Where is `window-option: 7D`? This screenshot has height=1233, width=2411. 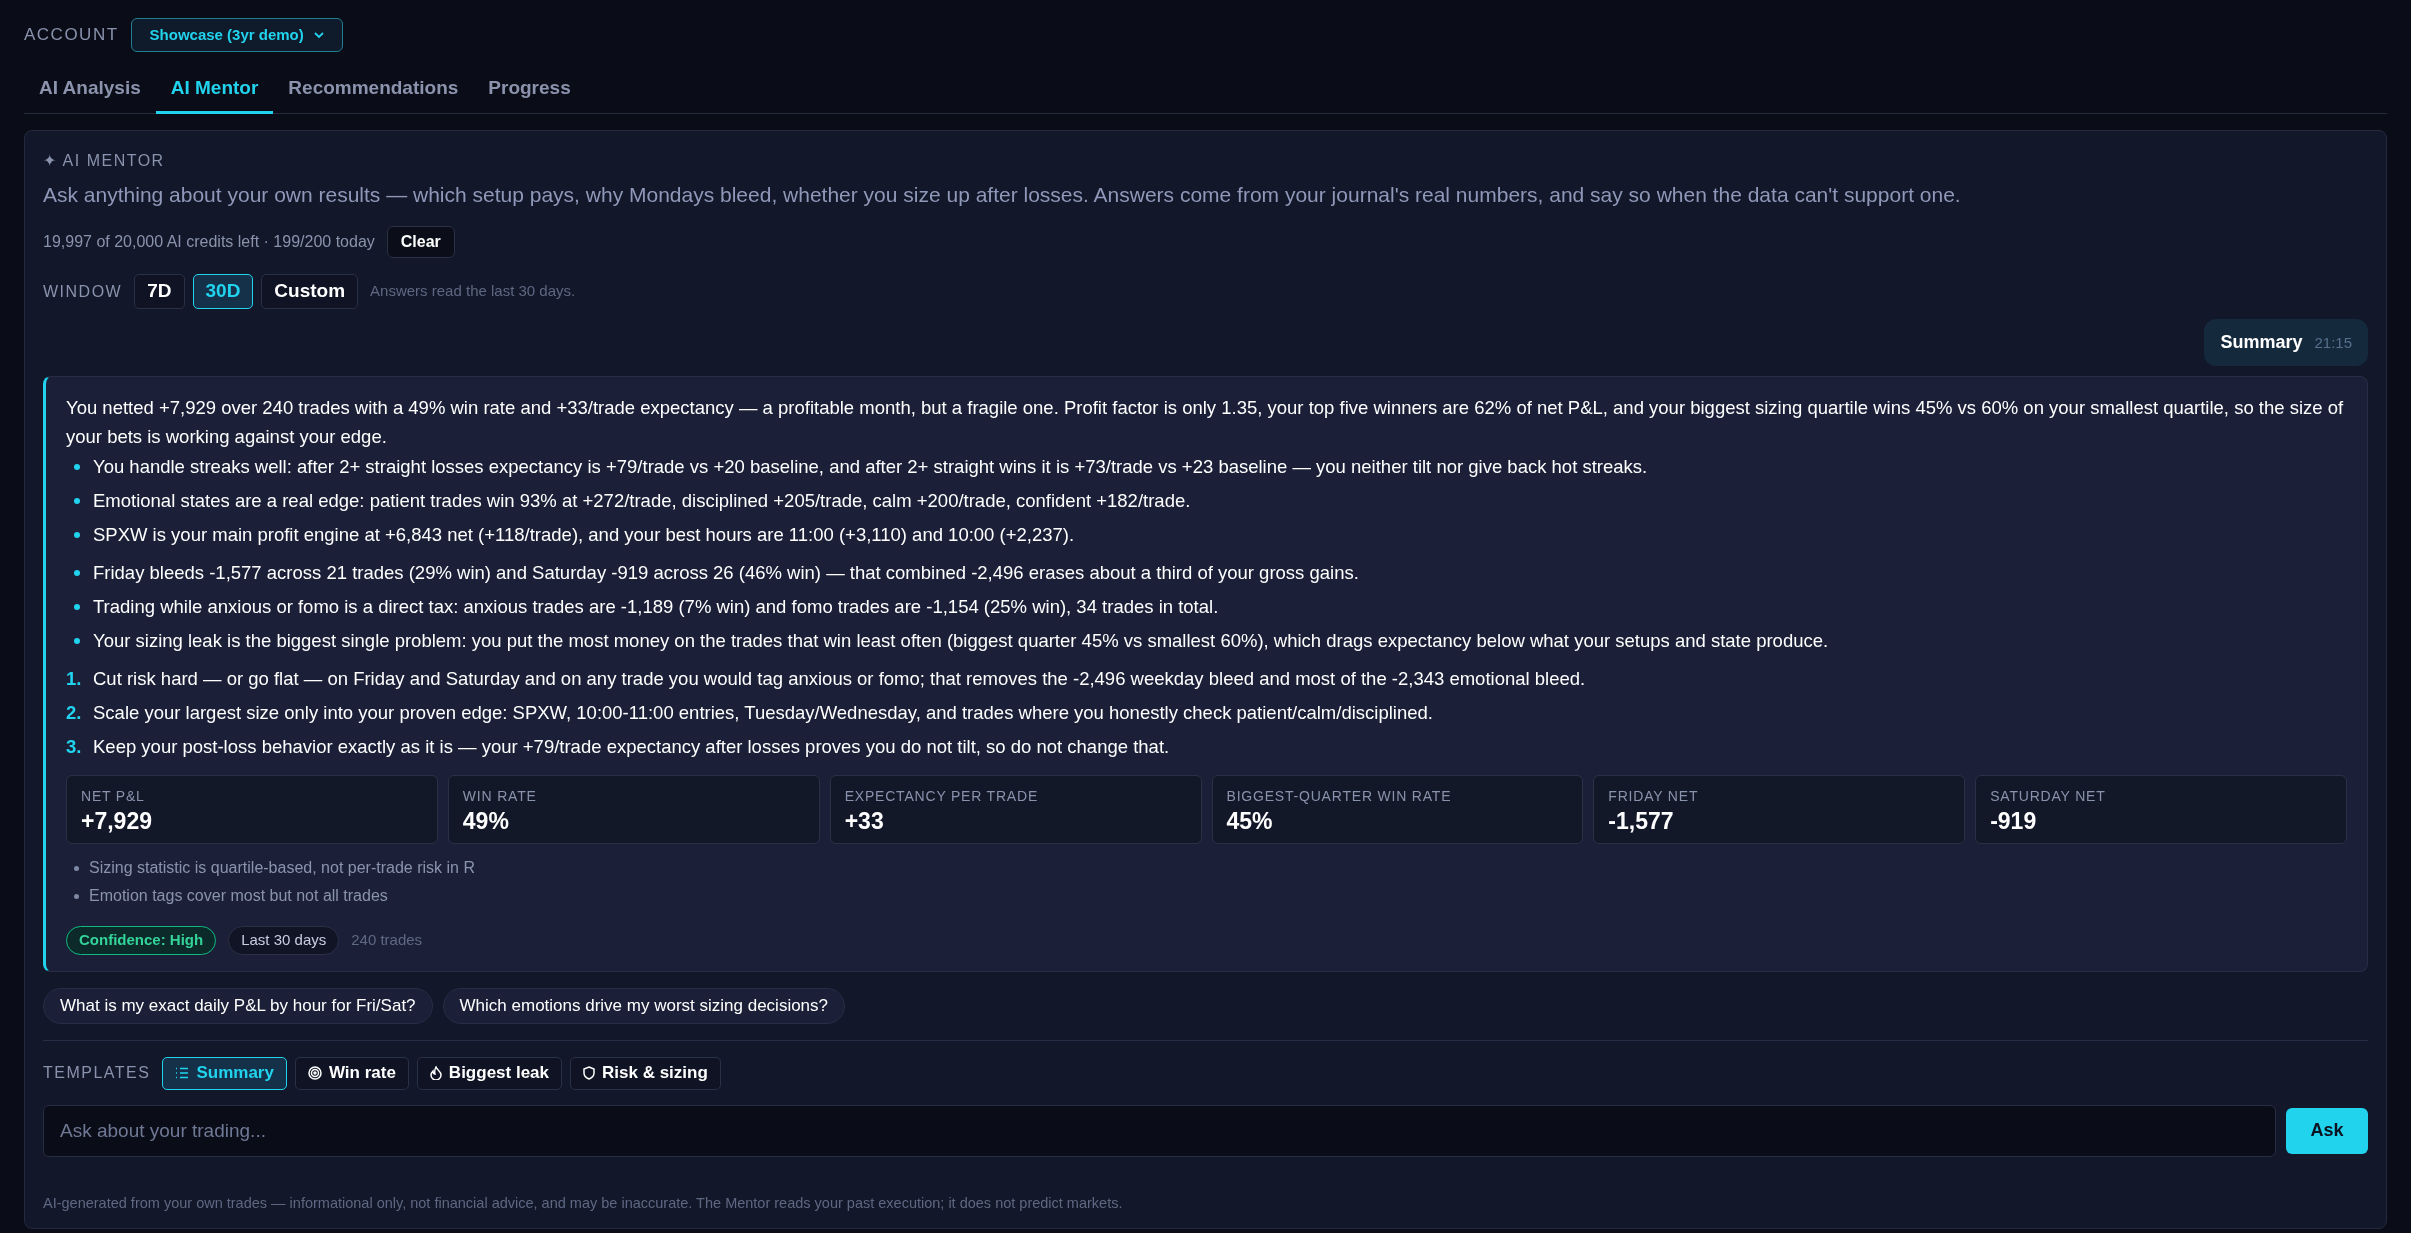 window-option: 7D is located at coordinates (159, 291).